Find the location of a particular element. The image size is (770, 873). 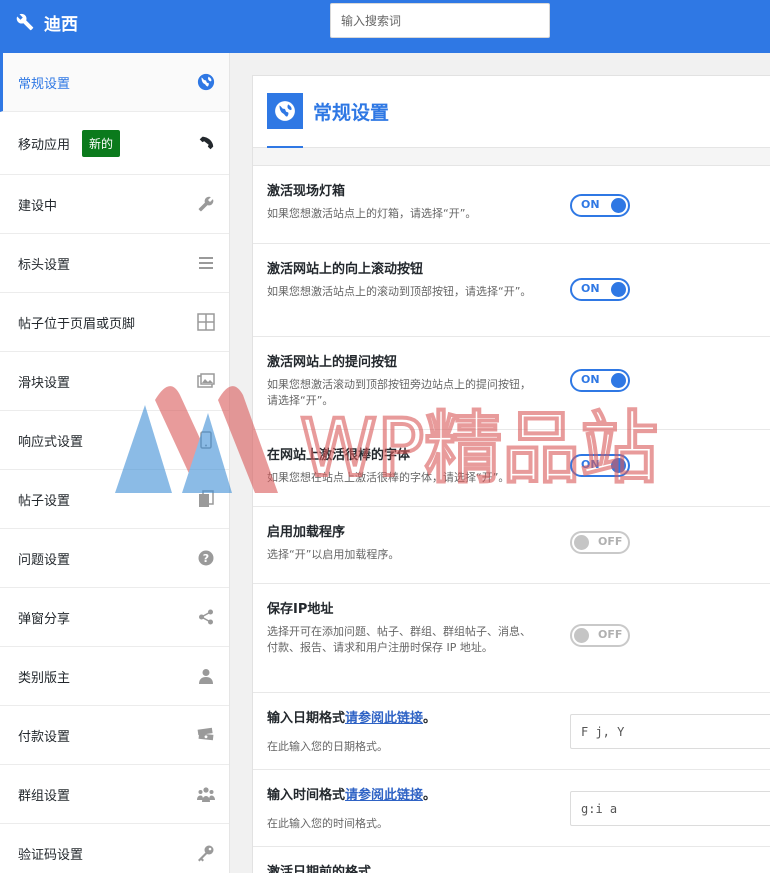

setting-row-time-format: 输入时间格式请参阅此链接。 在此输入您的时间格式。 is located at coordinates (511, 808).